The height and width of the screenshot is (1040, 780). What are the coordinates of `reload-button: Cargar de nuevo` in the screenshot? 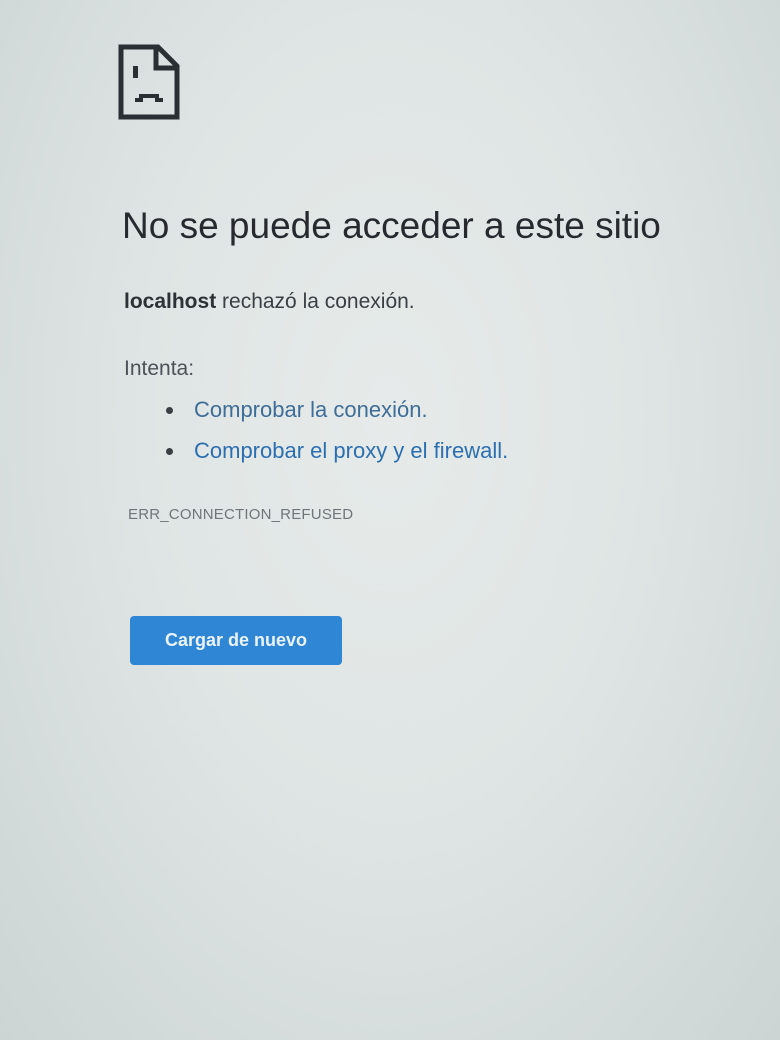 It's located at (236, 640).